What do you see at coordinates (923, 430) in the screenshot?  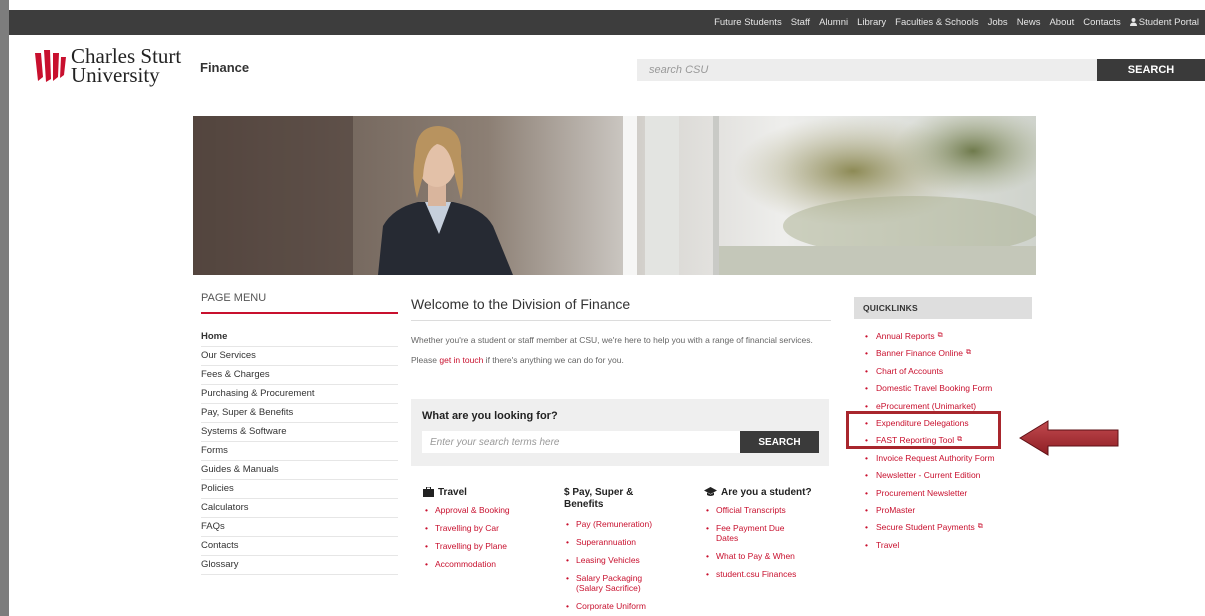 I see `annotation-highlight-box` at bounding box center [923, 430].